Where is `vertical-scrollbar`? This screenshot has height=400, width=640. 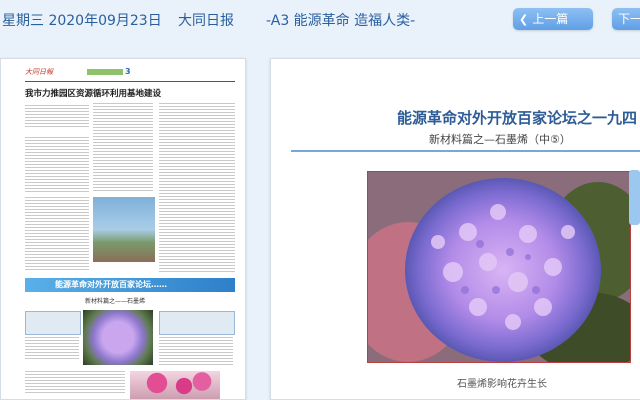 vertical-scrollbar is located at coordinates (634, 197).